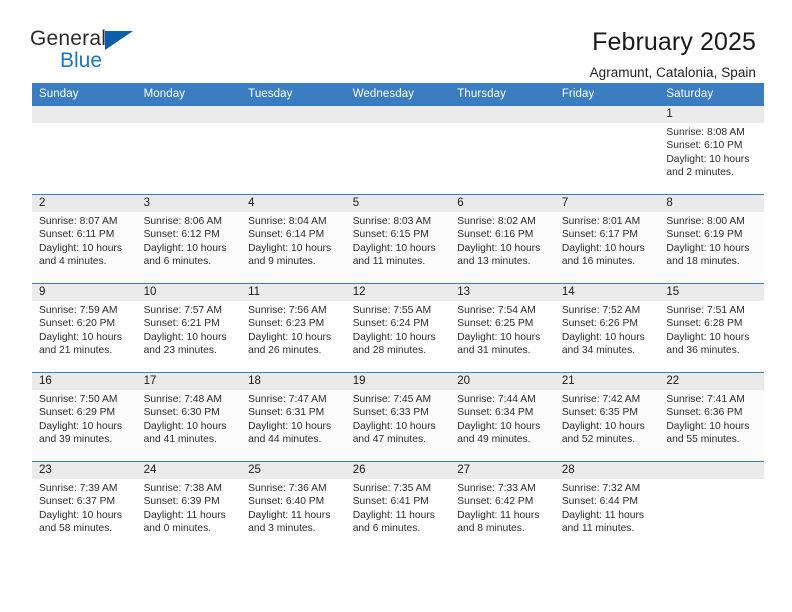  Describe the element at coordinates (119, 40) in the screenshot. I see `triangle-flag-icon` at that location.